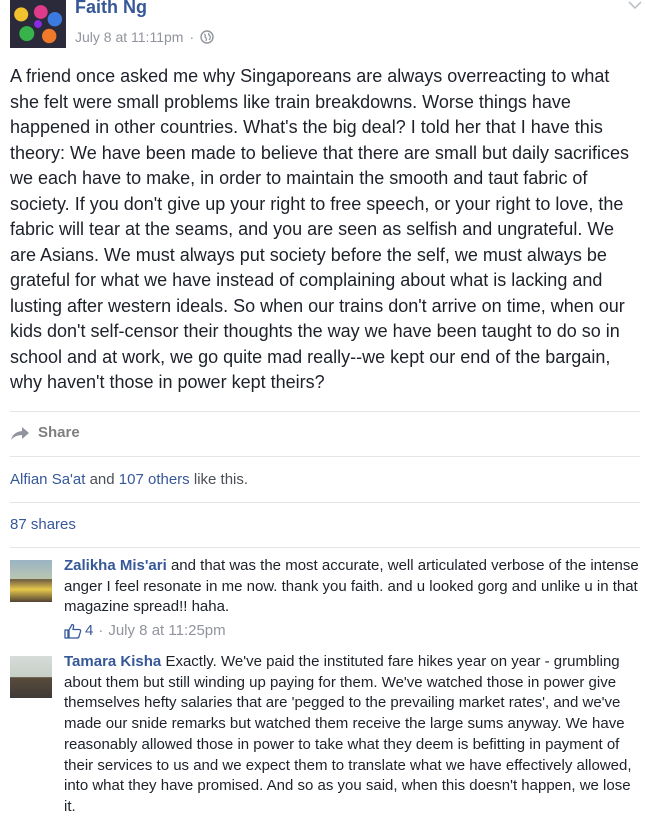 The height and width of the screenshot is (825, 645). I want to click on author-name: Faith Ng, so click(111, 9).